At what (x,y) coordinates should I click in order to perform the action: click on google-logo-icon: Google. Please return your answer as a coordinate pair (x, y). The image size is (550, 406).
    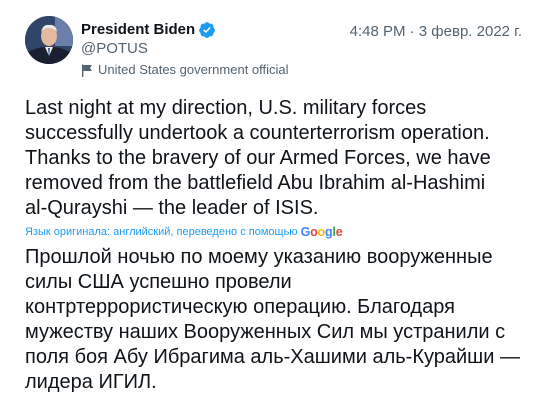
    Looking at the image, I should click on (321, 232).